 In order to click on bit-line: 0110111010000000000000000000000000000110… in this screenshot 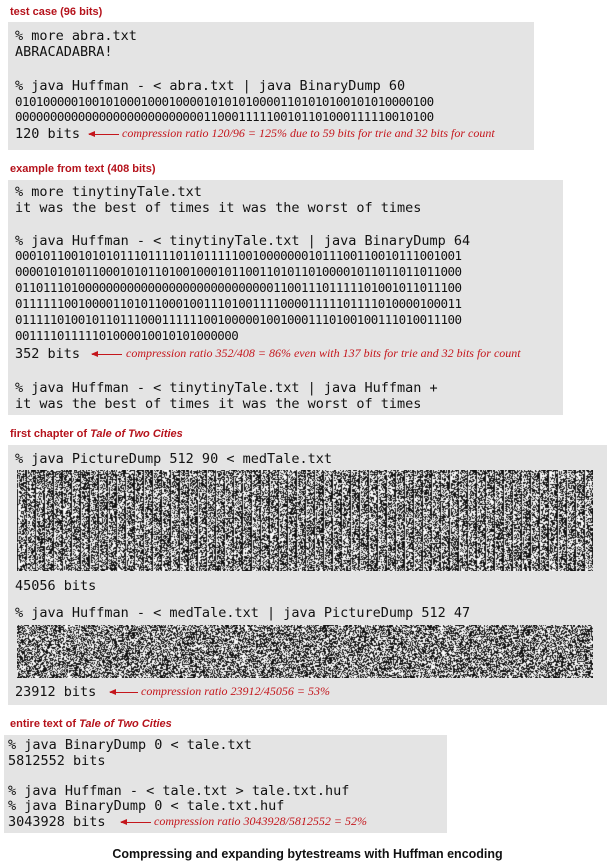, I will do `click(238, 287)`.